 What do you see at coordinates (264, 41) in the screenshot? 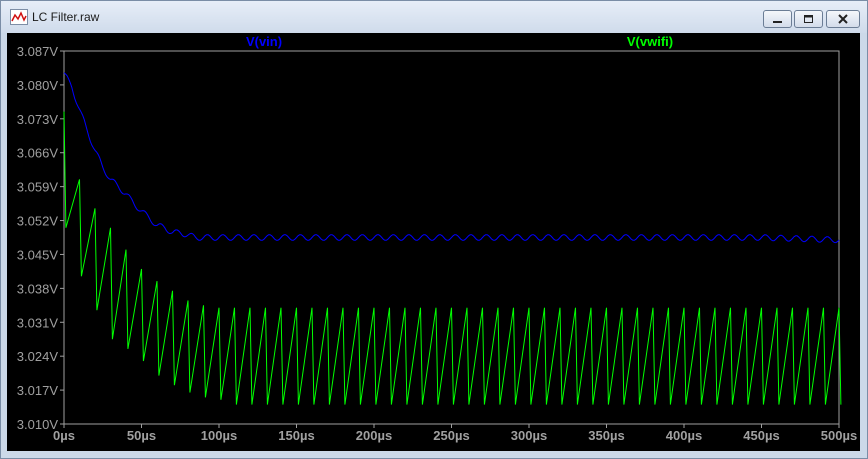
I see `trace-label-vin: V(vin)` at bounding box center [264, 41].